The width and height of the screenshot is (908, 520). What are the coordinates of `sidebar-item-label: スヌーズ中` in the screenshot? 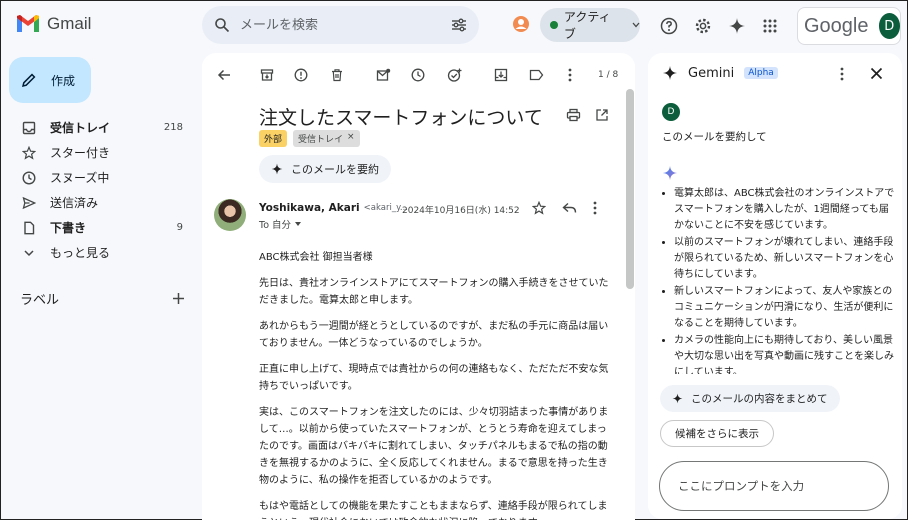 It's located at (80, 178).